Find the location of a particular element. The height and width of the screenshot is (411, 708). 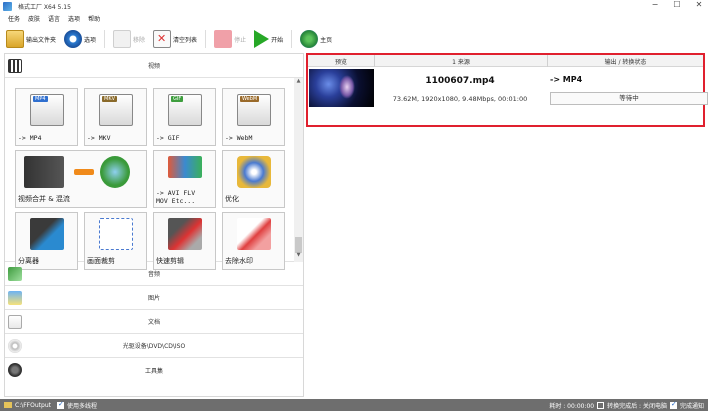

tile-label: -> GIF is located at coordinates (168, 138).